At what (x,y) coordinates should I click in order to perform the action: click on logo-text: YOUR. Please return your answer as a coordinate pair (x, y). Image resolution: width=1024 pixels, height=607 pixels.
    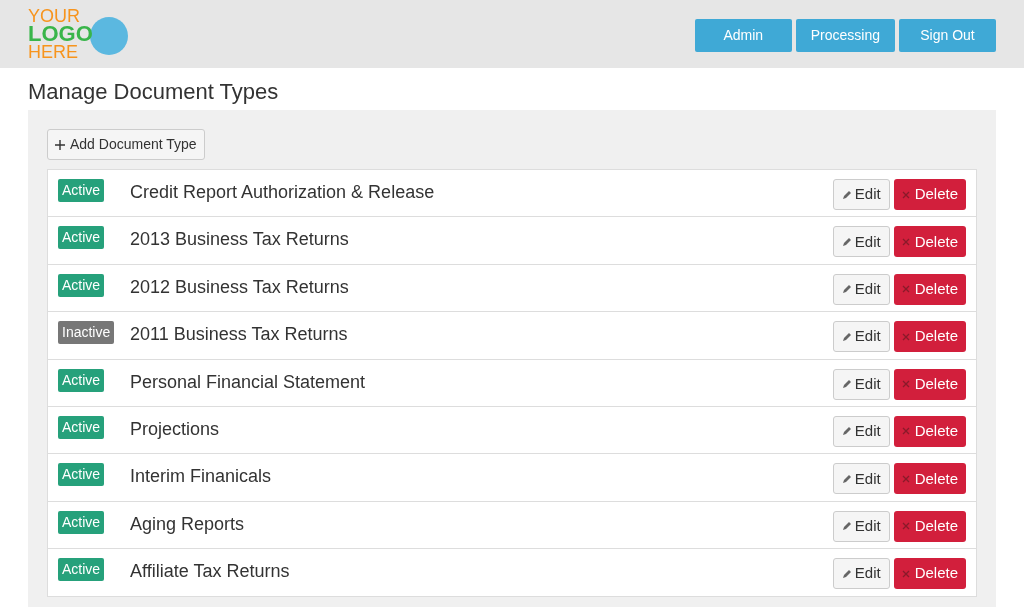
    Looking at the image, I should click on (54, 16).